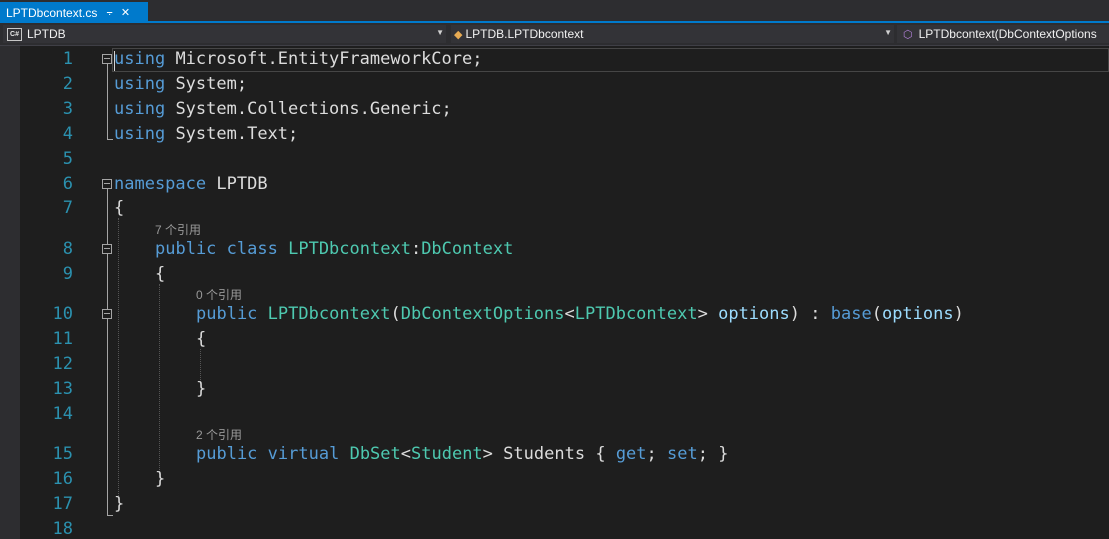 Image resolution: width=1109 pixels, height=539 pixels. What do you see at coordinates (237, 134) in the screenshot?
I see `code-token: System.Text;` at bounding box center [237, 134].